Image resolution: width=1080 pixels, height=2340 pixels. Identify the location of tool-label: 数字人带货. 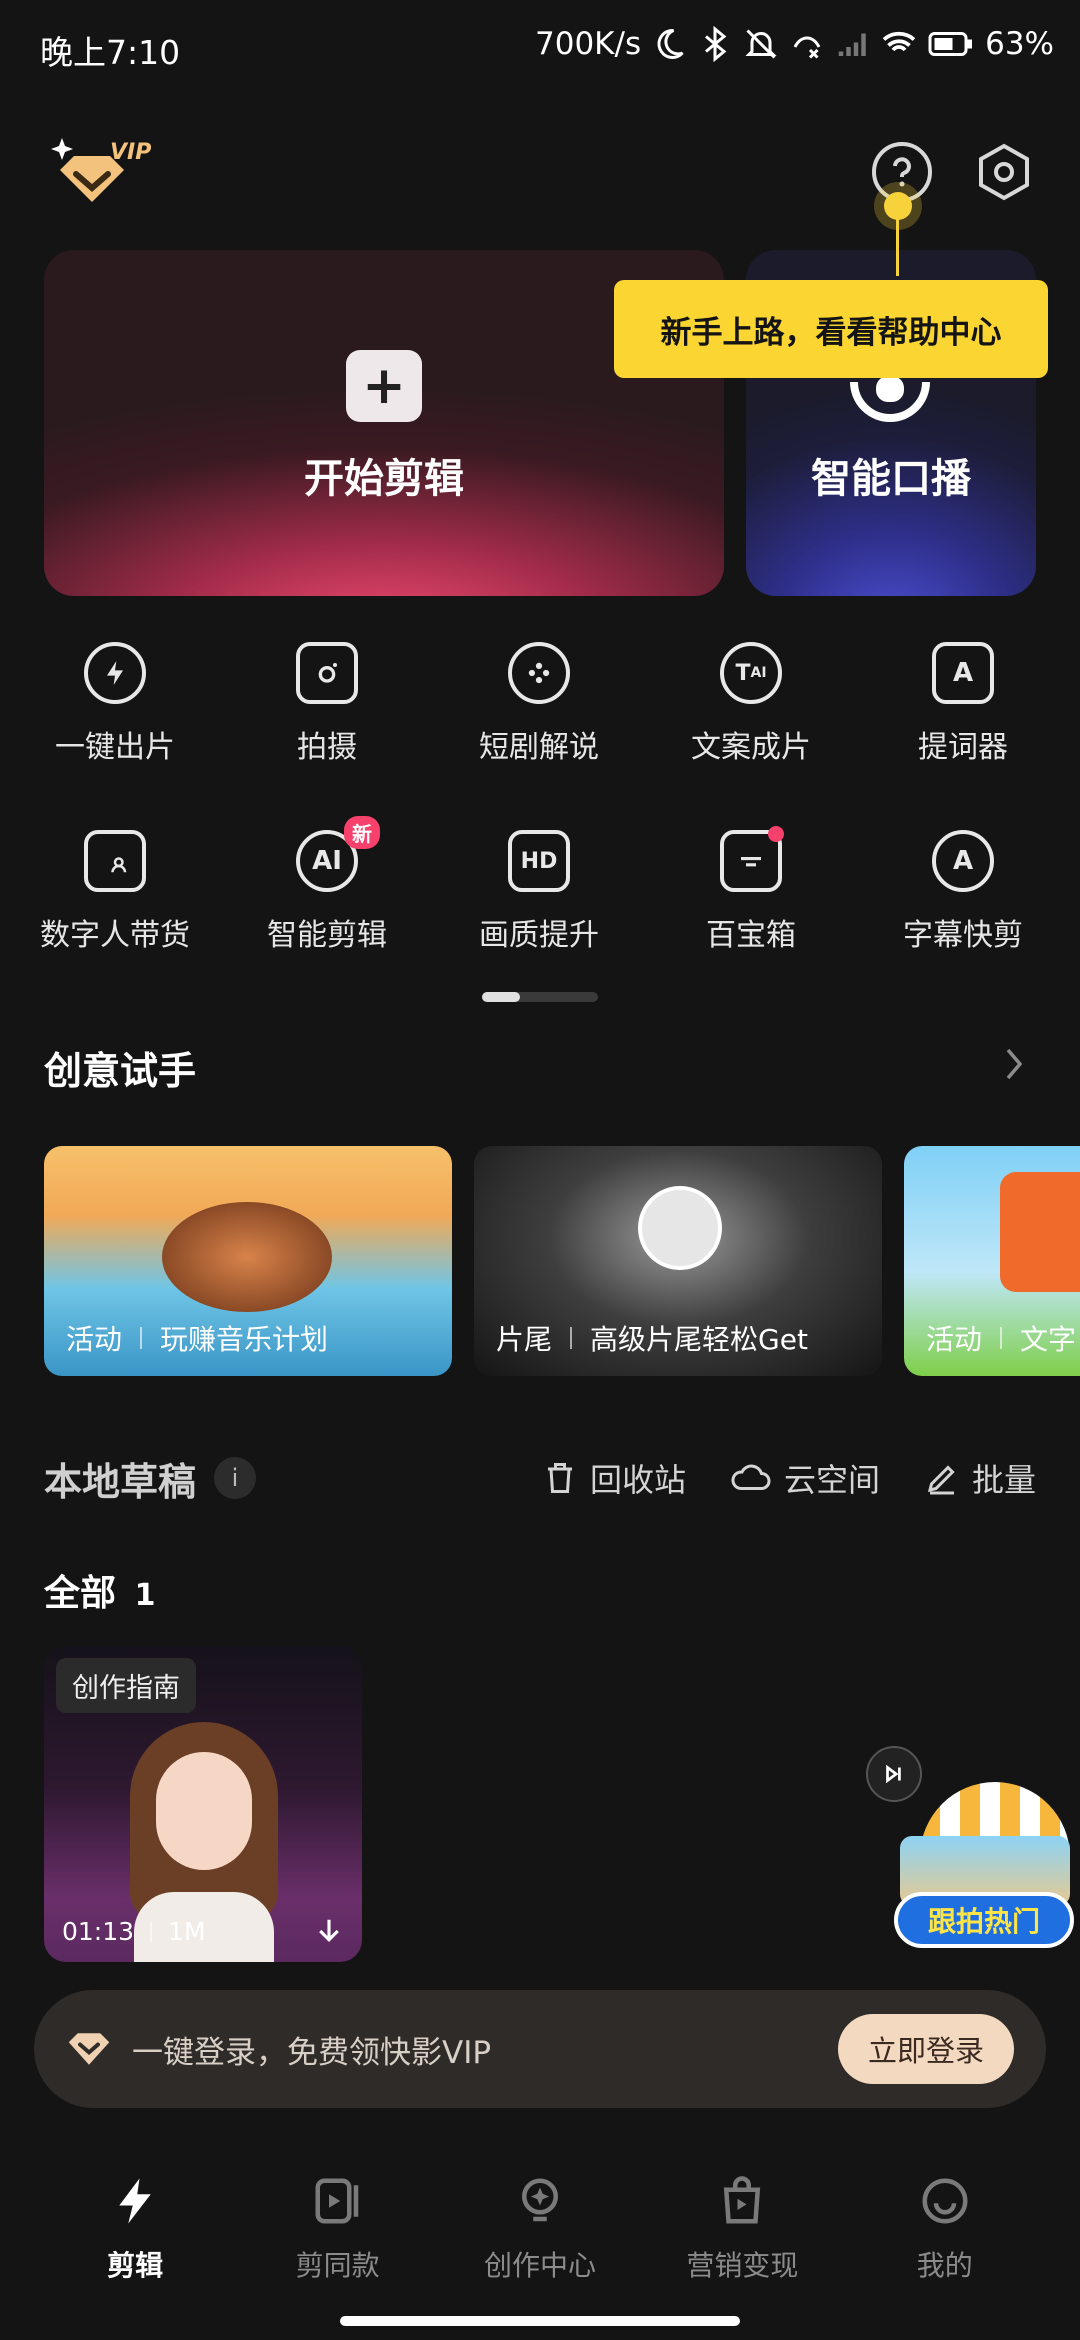
(115, 935).